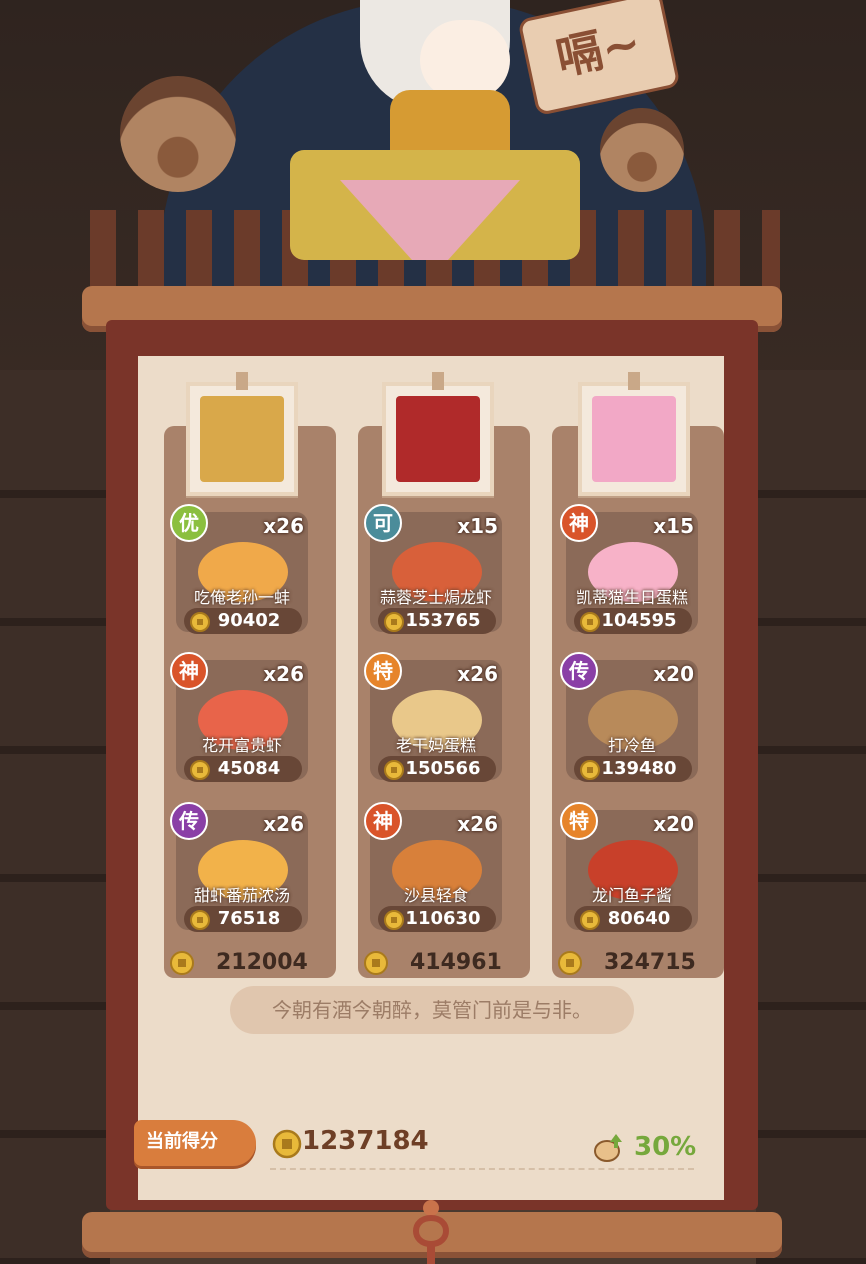 This screenshot has height=1264, width=866. What do you see at coordinates (178, 134) in the screenshot?
I see `fan-left-icon` at bounding box center [178, 134].